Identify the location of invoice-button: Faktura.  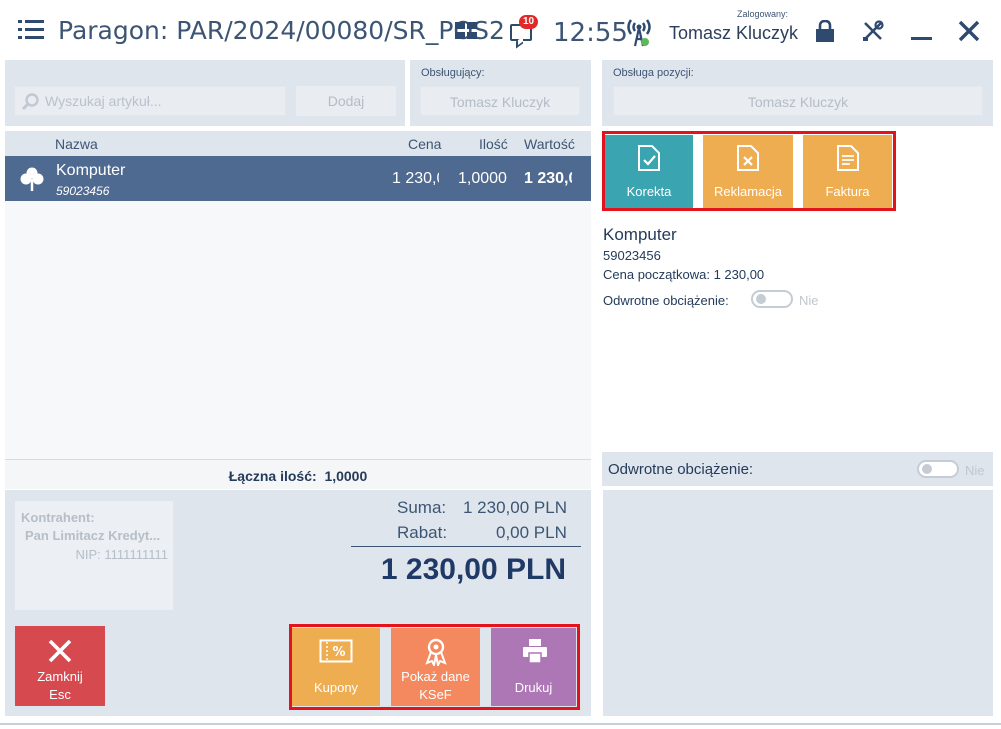
(847, 171).